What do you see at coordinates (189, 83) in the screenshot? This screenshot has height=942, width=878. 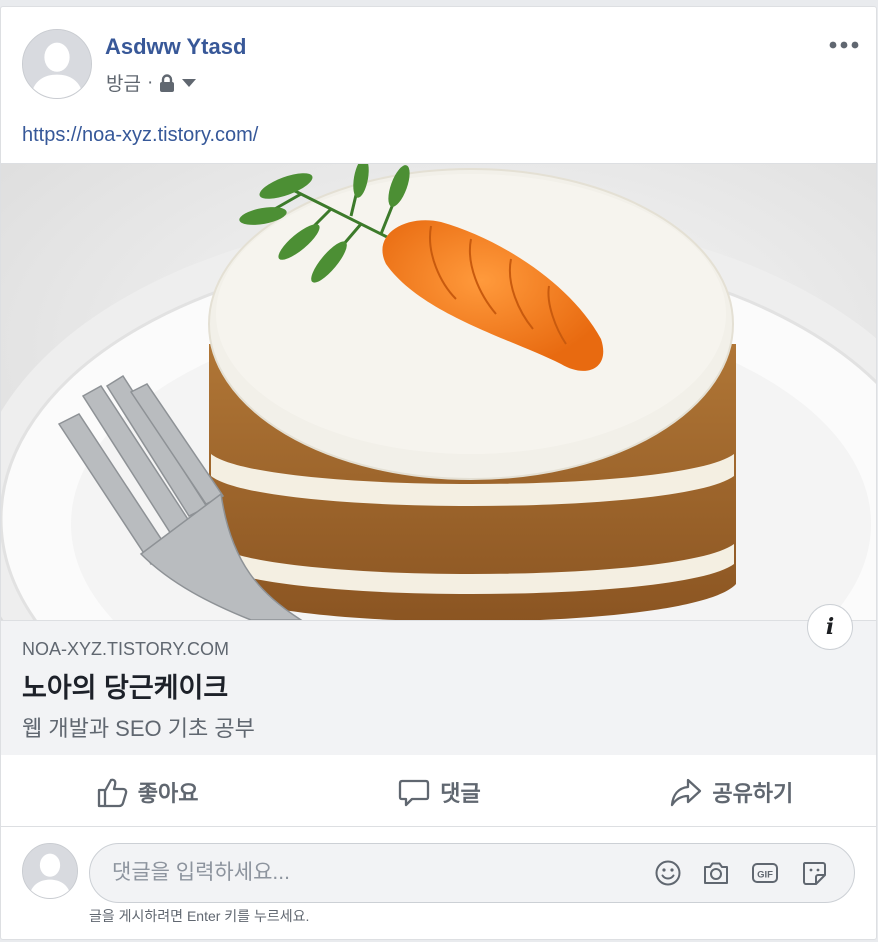 I see `privacy-dropdown-icon` at bounding box center [189, 83].